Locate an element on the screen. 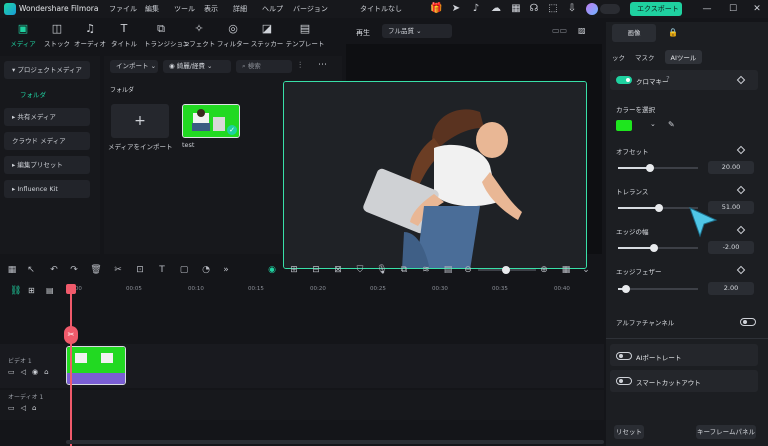  color-swatch is located at coordinates (624, 125).